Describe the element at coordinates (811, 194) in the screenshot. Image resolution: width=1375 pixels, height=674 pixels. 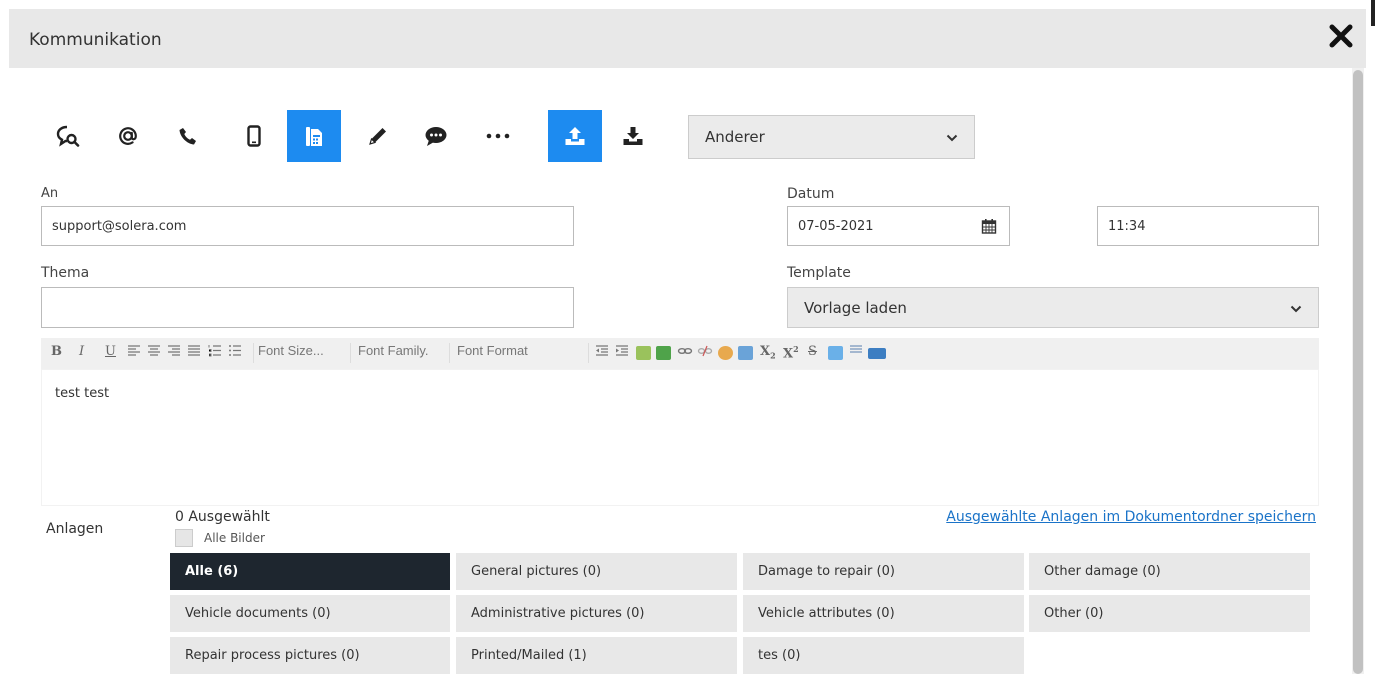
I see `date-label: Datum` at that location.